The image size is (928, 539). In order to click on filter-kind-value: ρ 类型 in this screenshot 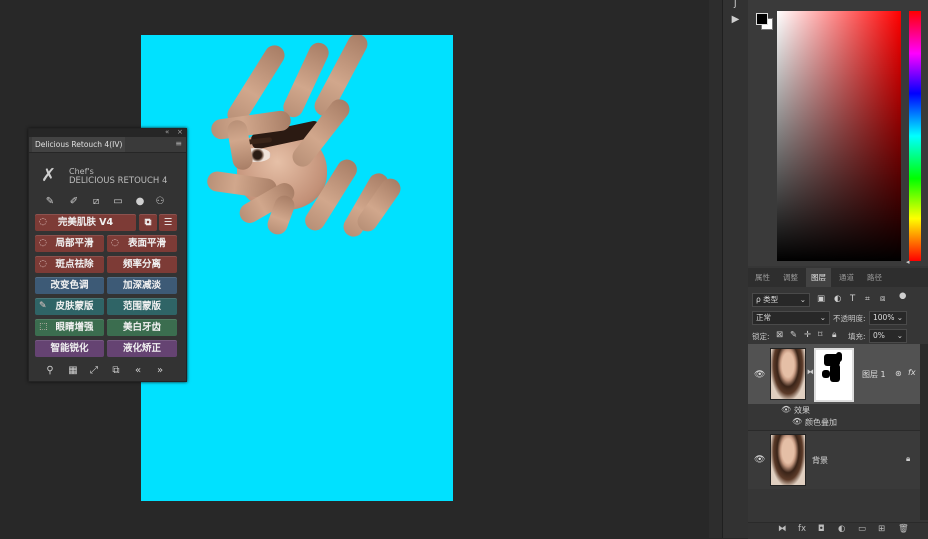, I will do `click(767, 299)`.